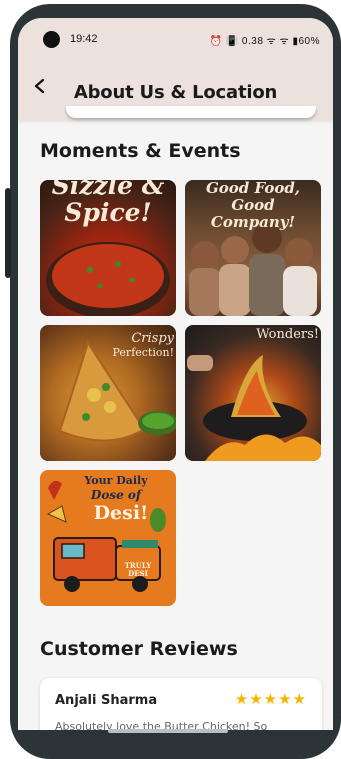 This screenshot has width=341, height=759. Describe the element at coordinates (253, 205) in the screenshot. I see `tile-caption: Good Food, Good Company!` at that location.